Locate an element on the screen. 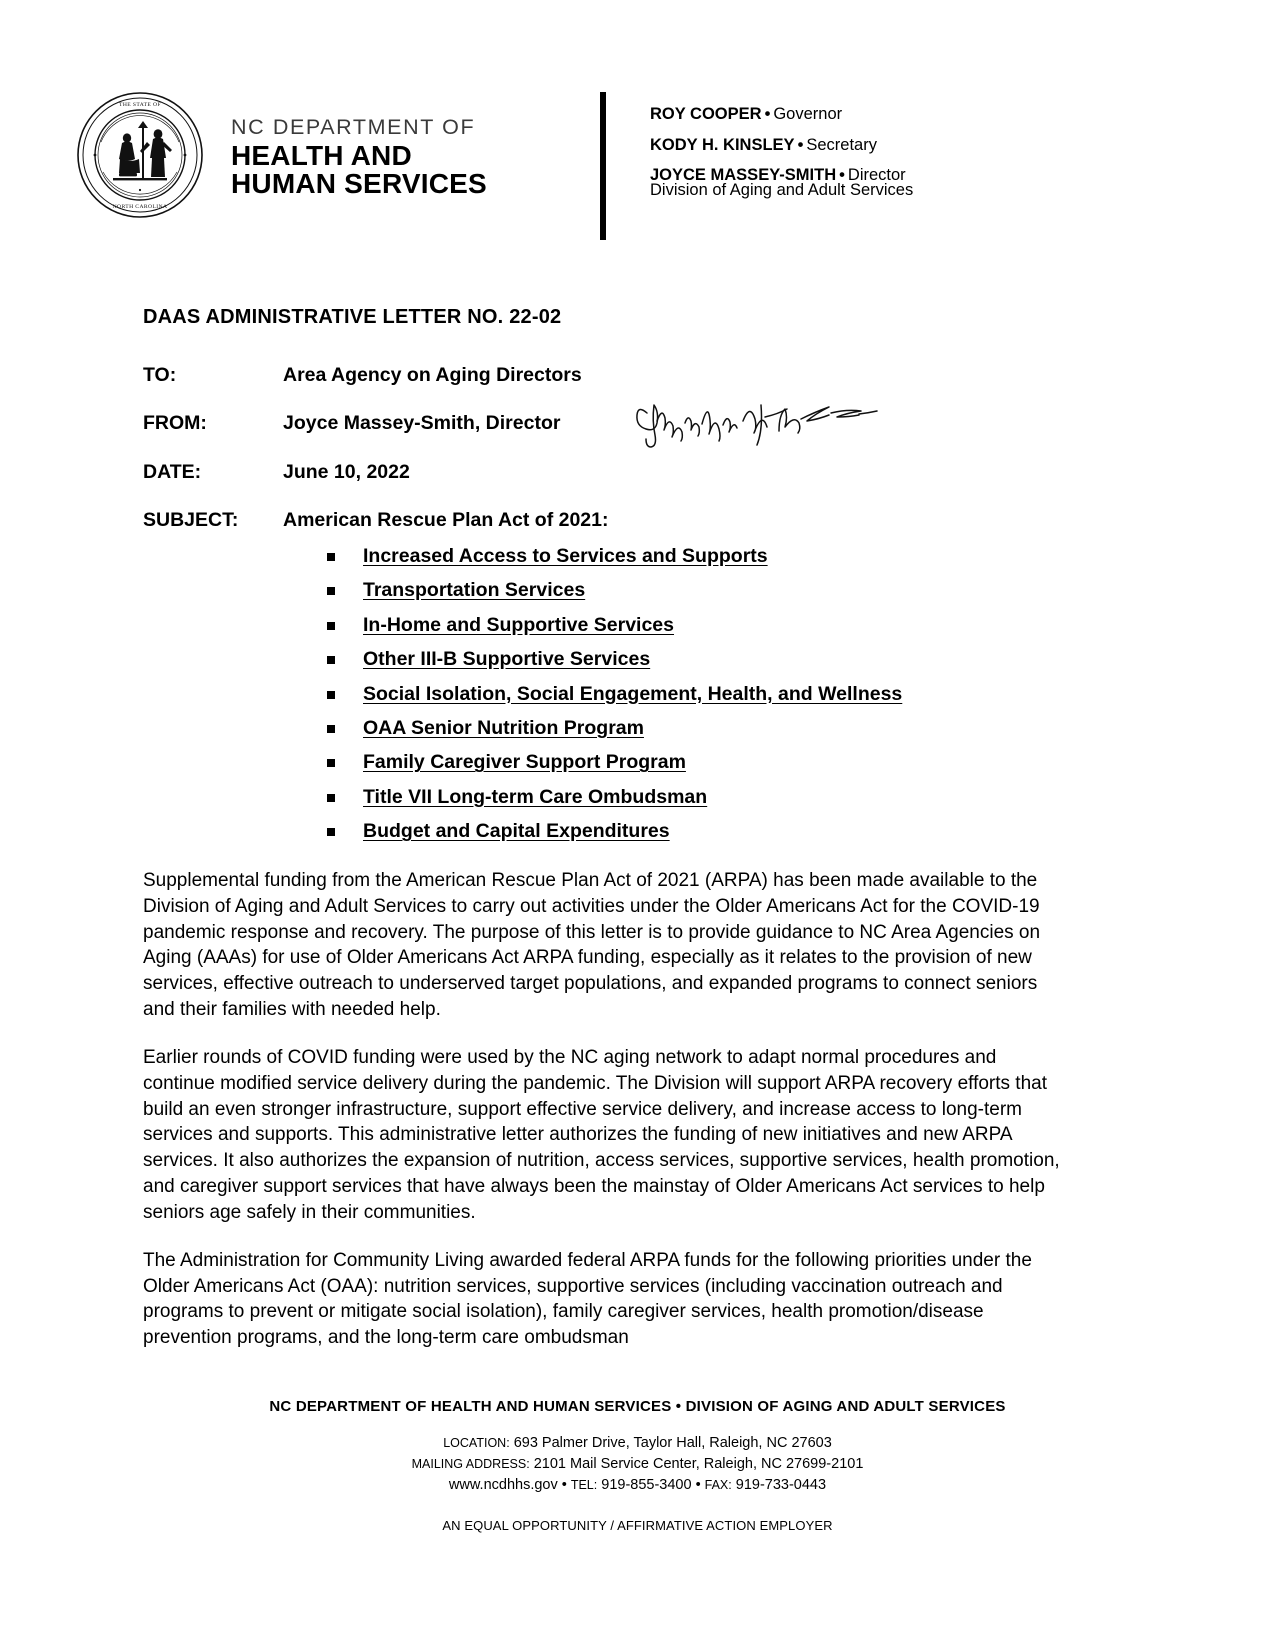 The width and height of the screenshot is (1275, 1650). division-name: Division of Aging and Adult Services is located at coordinates (782, 189).